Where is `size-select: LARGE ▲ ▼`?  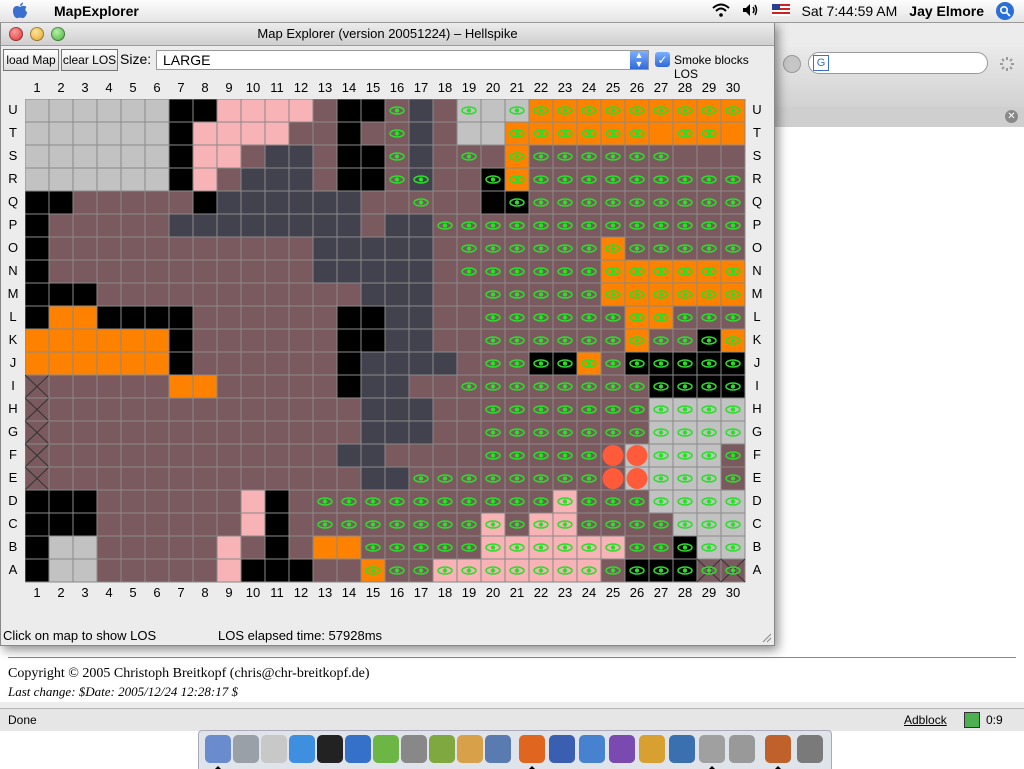 size-select: LARGE ▲ ▼ is located at coordinates (402, 60).